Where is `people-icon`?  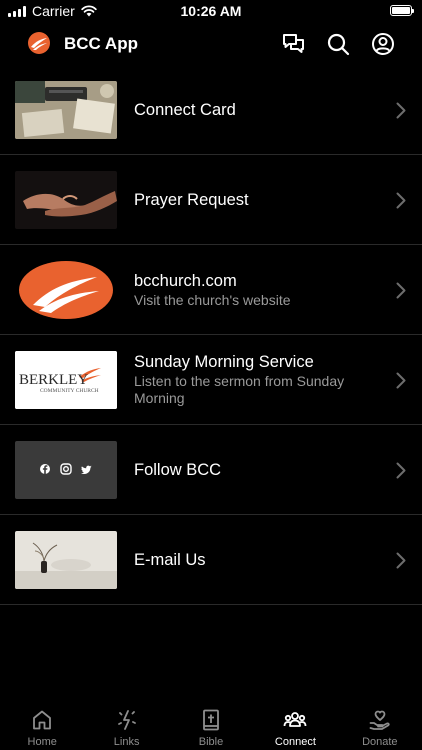 people-icon is located at coordinates (295, 719).